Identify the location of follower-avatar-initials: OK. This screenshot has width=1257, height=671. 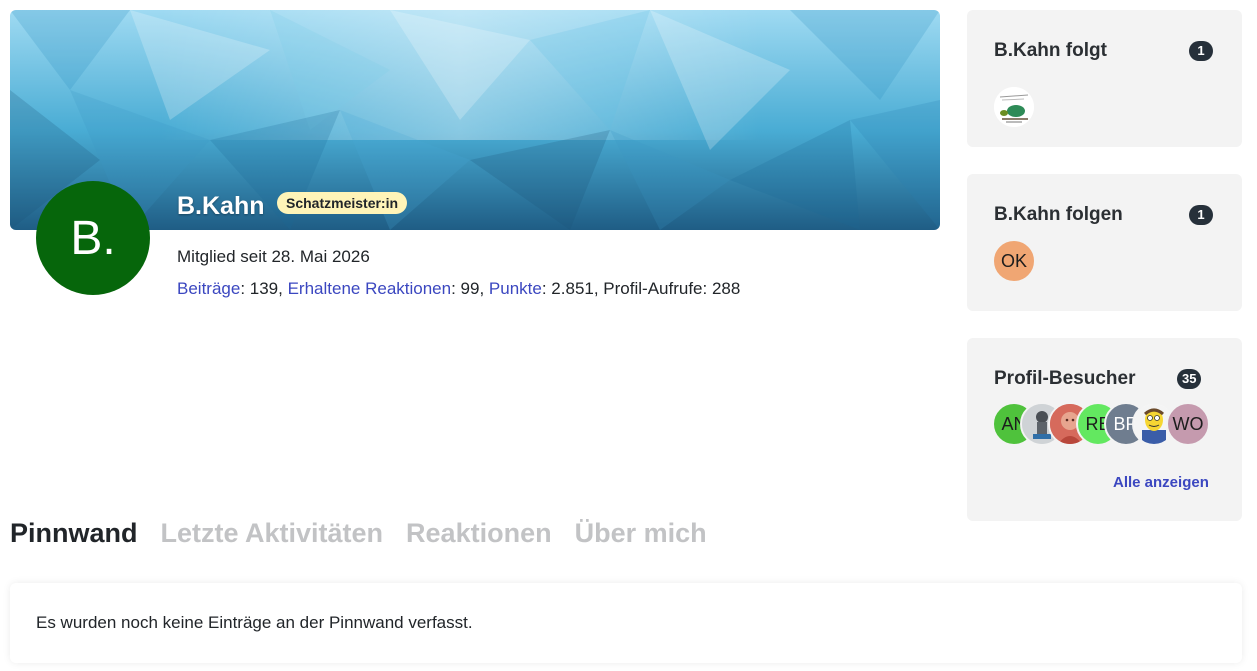
(1013, 260).